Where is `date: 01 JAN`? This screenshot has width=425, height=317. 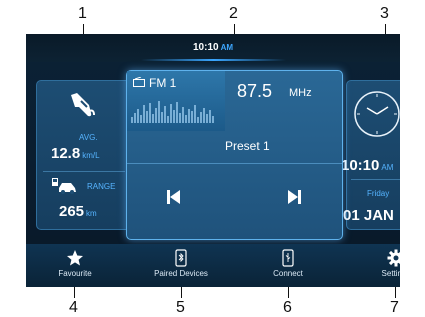
date: 01 JAN is located at coordinates (368, 215).